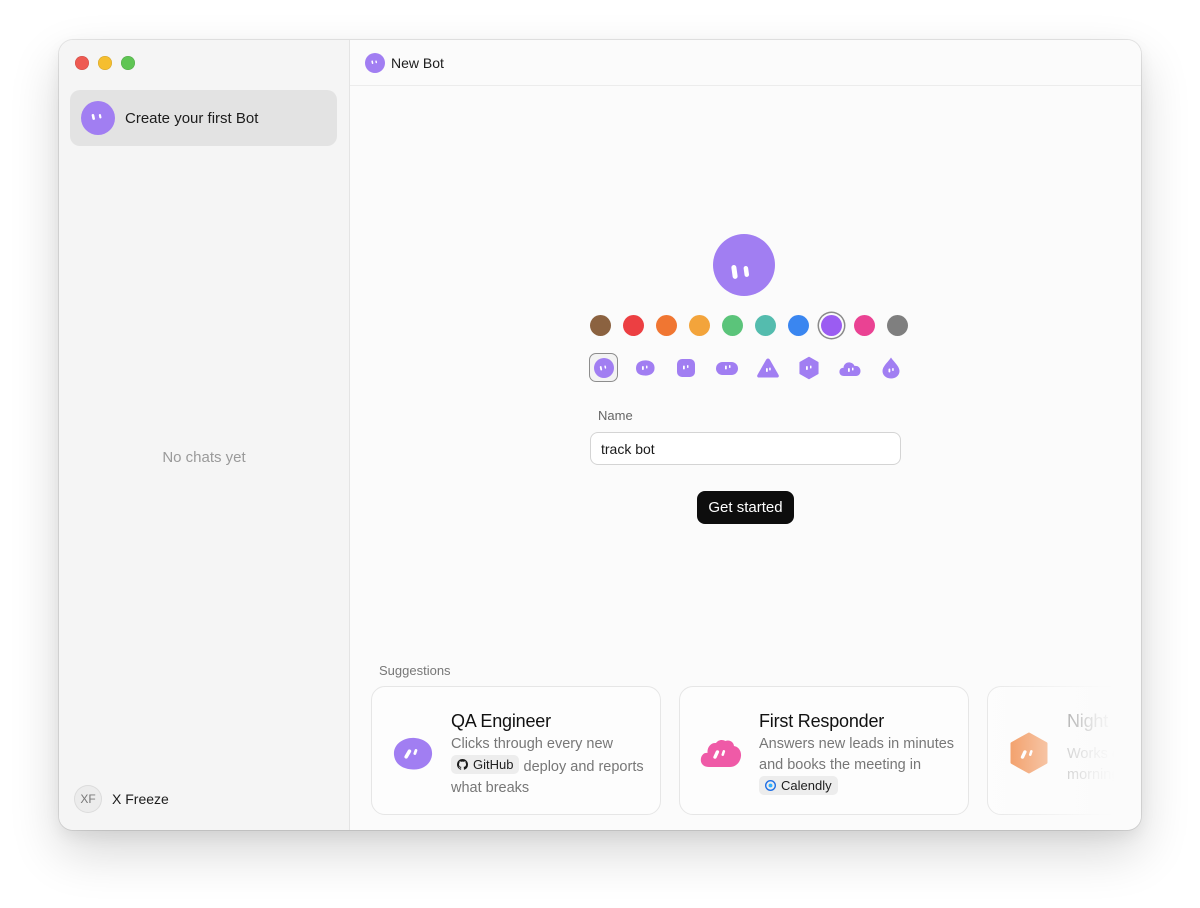  Describe the element at coordinates (831, 325) in the screenshot. I see `color-swatch-purple` at that location.